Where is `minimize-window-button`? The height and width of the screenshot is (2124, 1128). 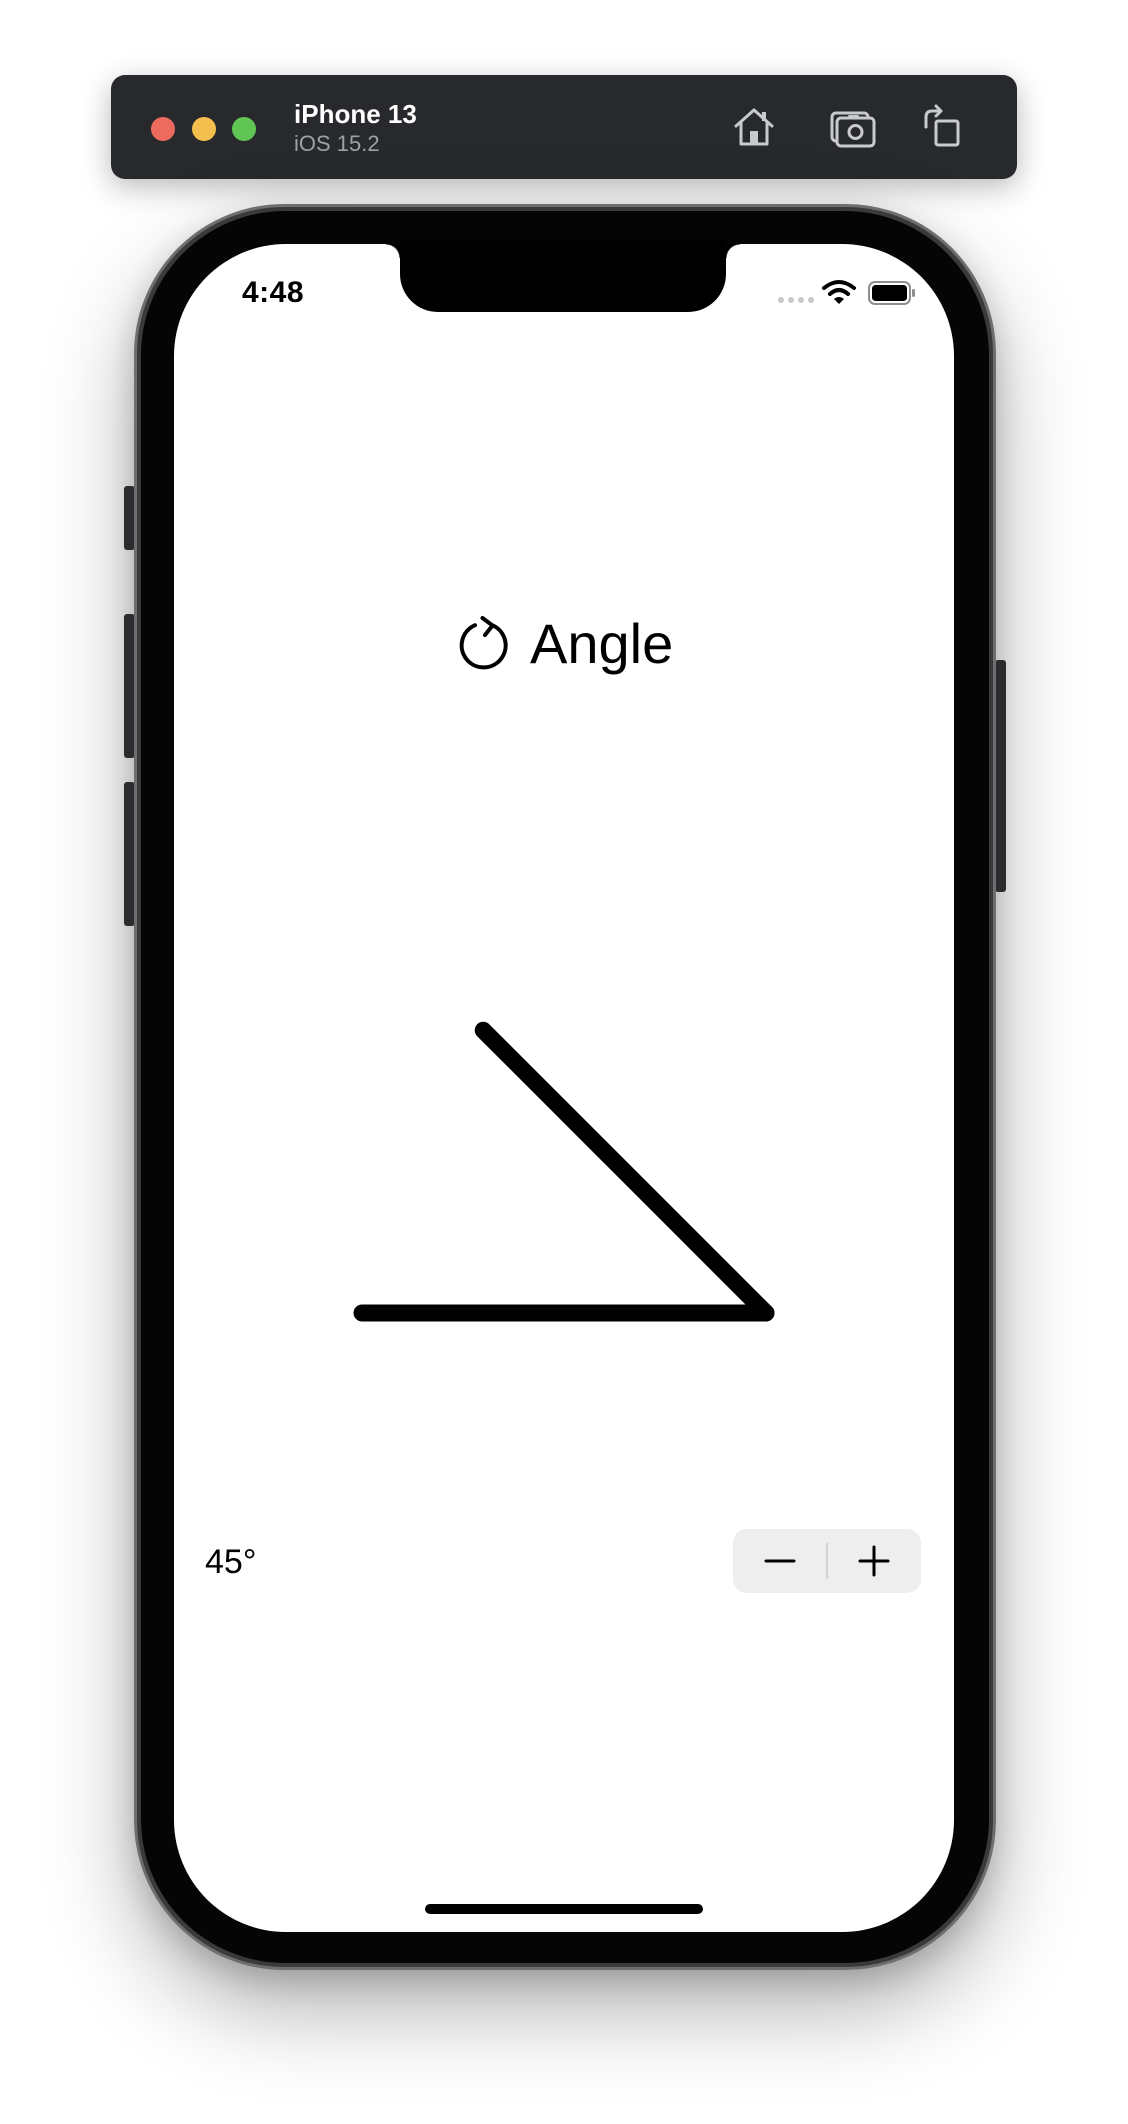
minimize-window-button is located at coordinates (204, 129).